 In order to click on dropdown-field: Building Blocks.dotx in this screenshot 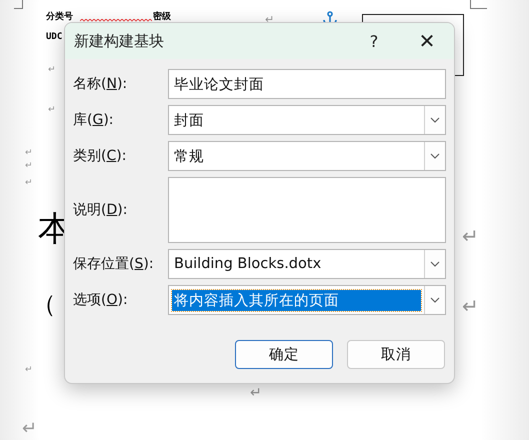, I will do `click(307, 264)`.